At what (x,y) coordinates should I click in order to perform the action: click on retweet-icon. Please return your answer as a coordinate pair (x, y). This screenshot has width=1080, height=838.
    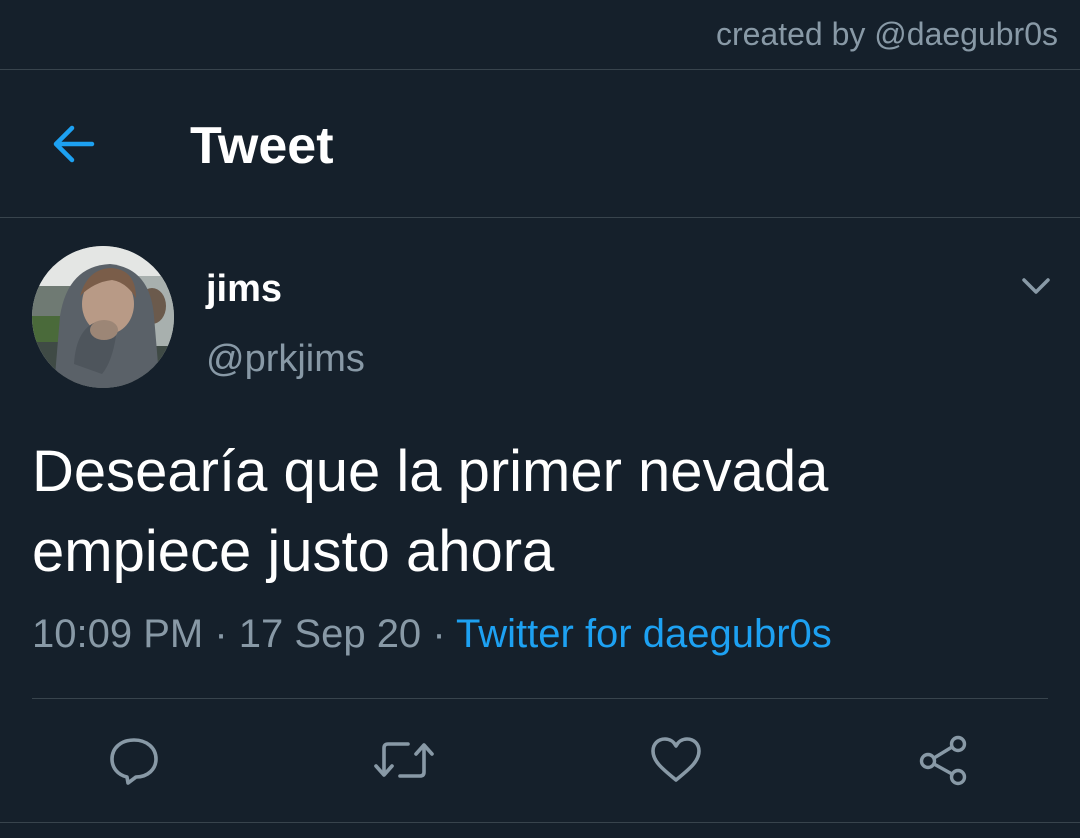
    Looking at the image, I should click on (404, 760).